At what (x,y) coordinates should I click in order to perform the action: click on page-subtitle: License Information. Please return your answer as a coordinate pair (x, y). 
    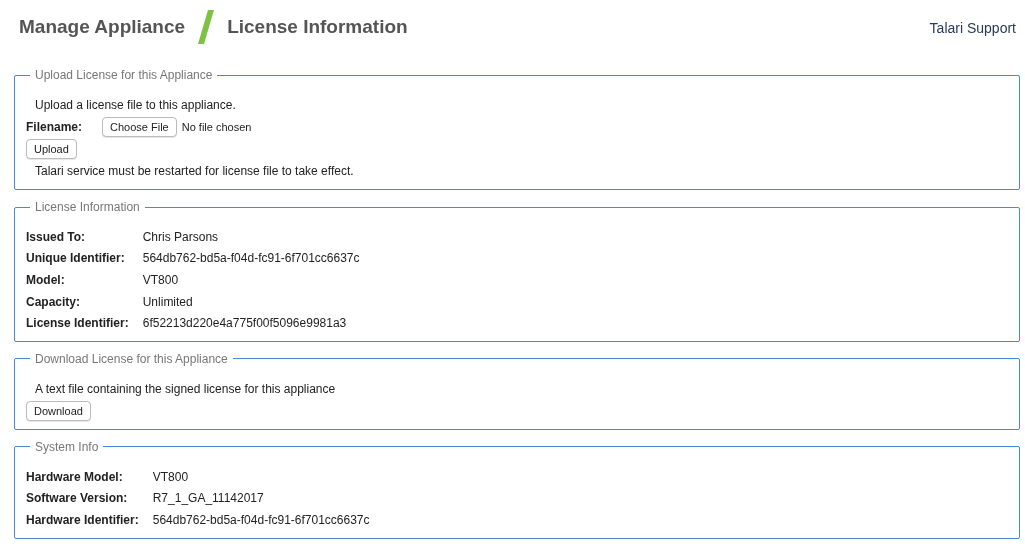
    Looking at the image, I should click on (317, 26).